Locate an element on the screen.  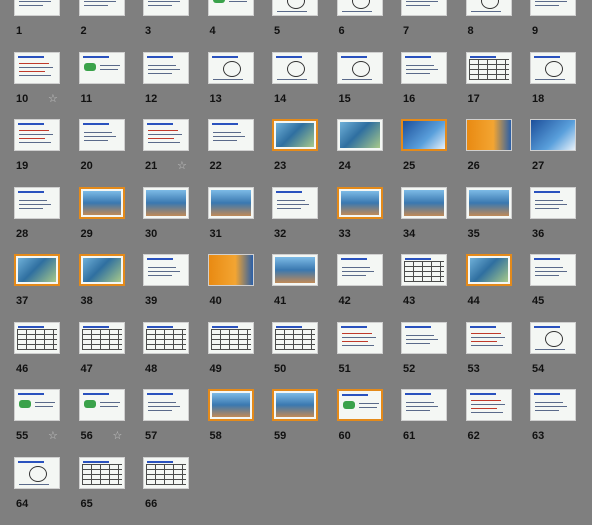
slide-thumbnail-2: 2 is located at coordinates (110, 26).